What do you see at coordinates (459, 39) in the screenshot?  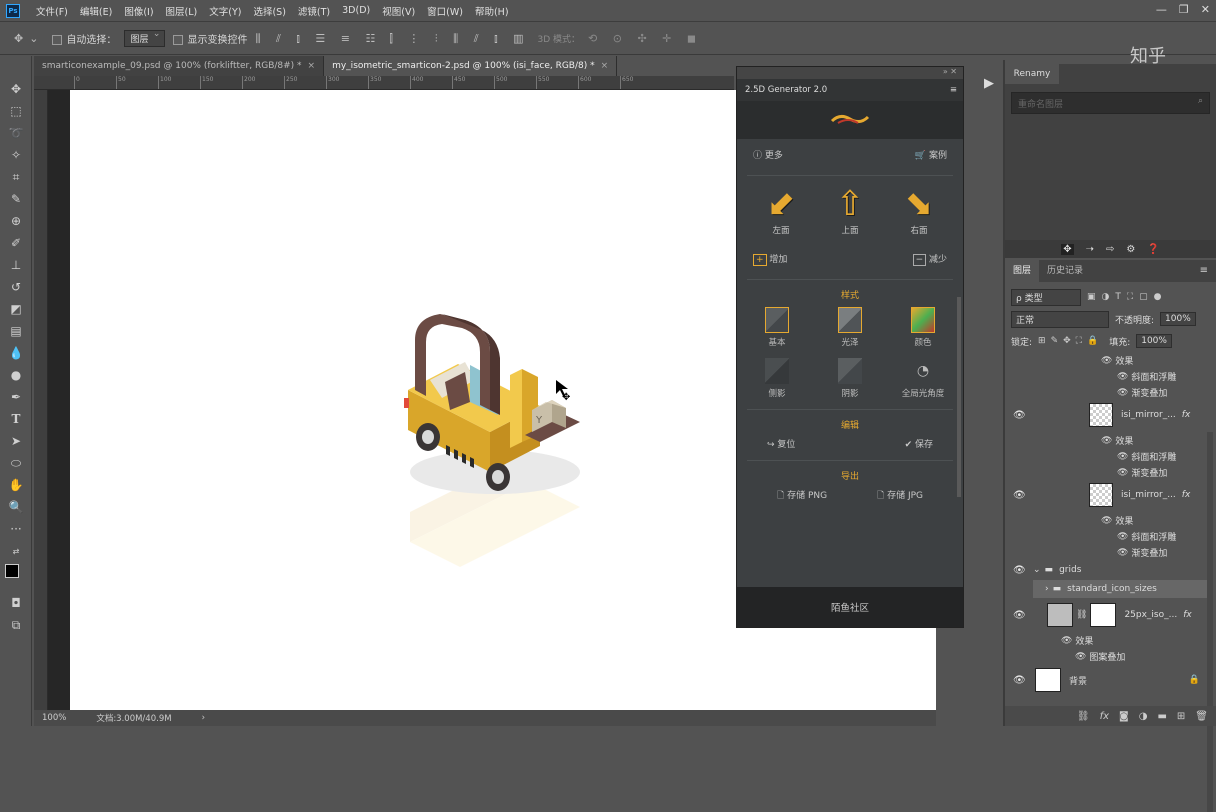 I see `distribute-icons: ⫿ ⋮ ⫶ ⫼ ⫽ ⫾ ▥` at bounding box center [459, 39].